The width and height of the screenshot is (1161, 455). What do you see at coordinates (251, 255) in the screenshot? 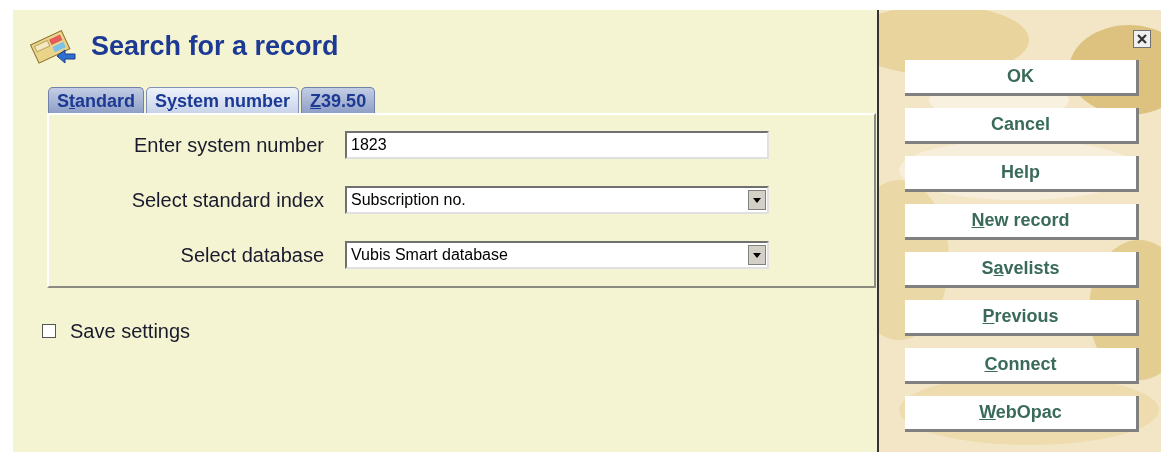
I see `field-label: Select database` at bounding box center [251, 255].